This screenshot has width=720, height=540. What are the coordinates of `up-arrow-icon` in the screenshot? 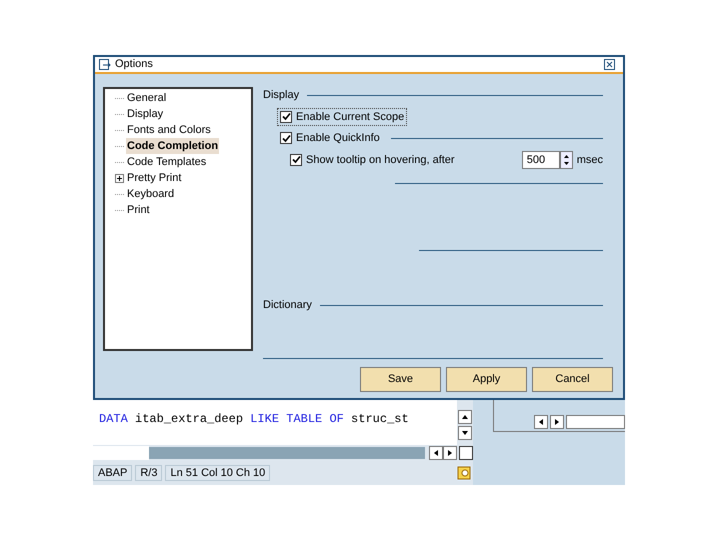 It's located at (465, 417).